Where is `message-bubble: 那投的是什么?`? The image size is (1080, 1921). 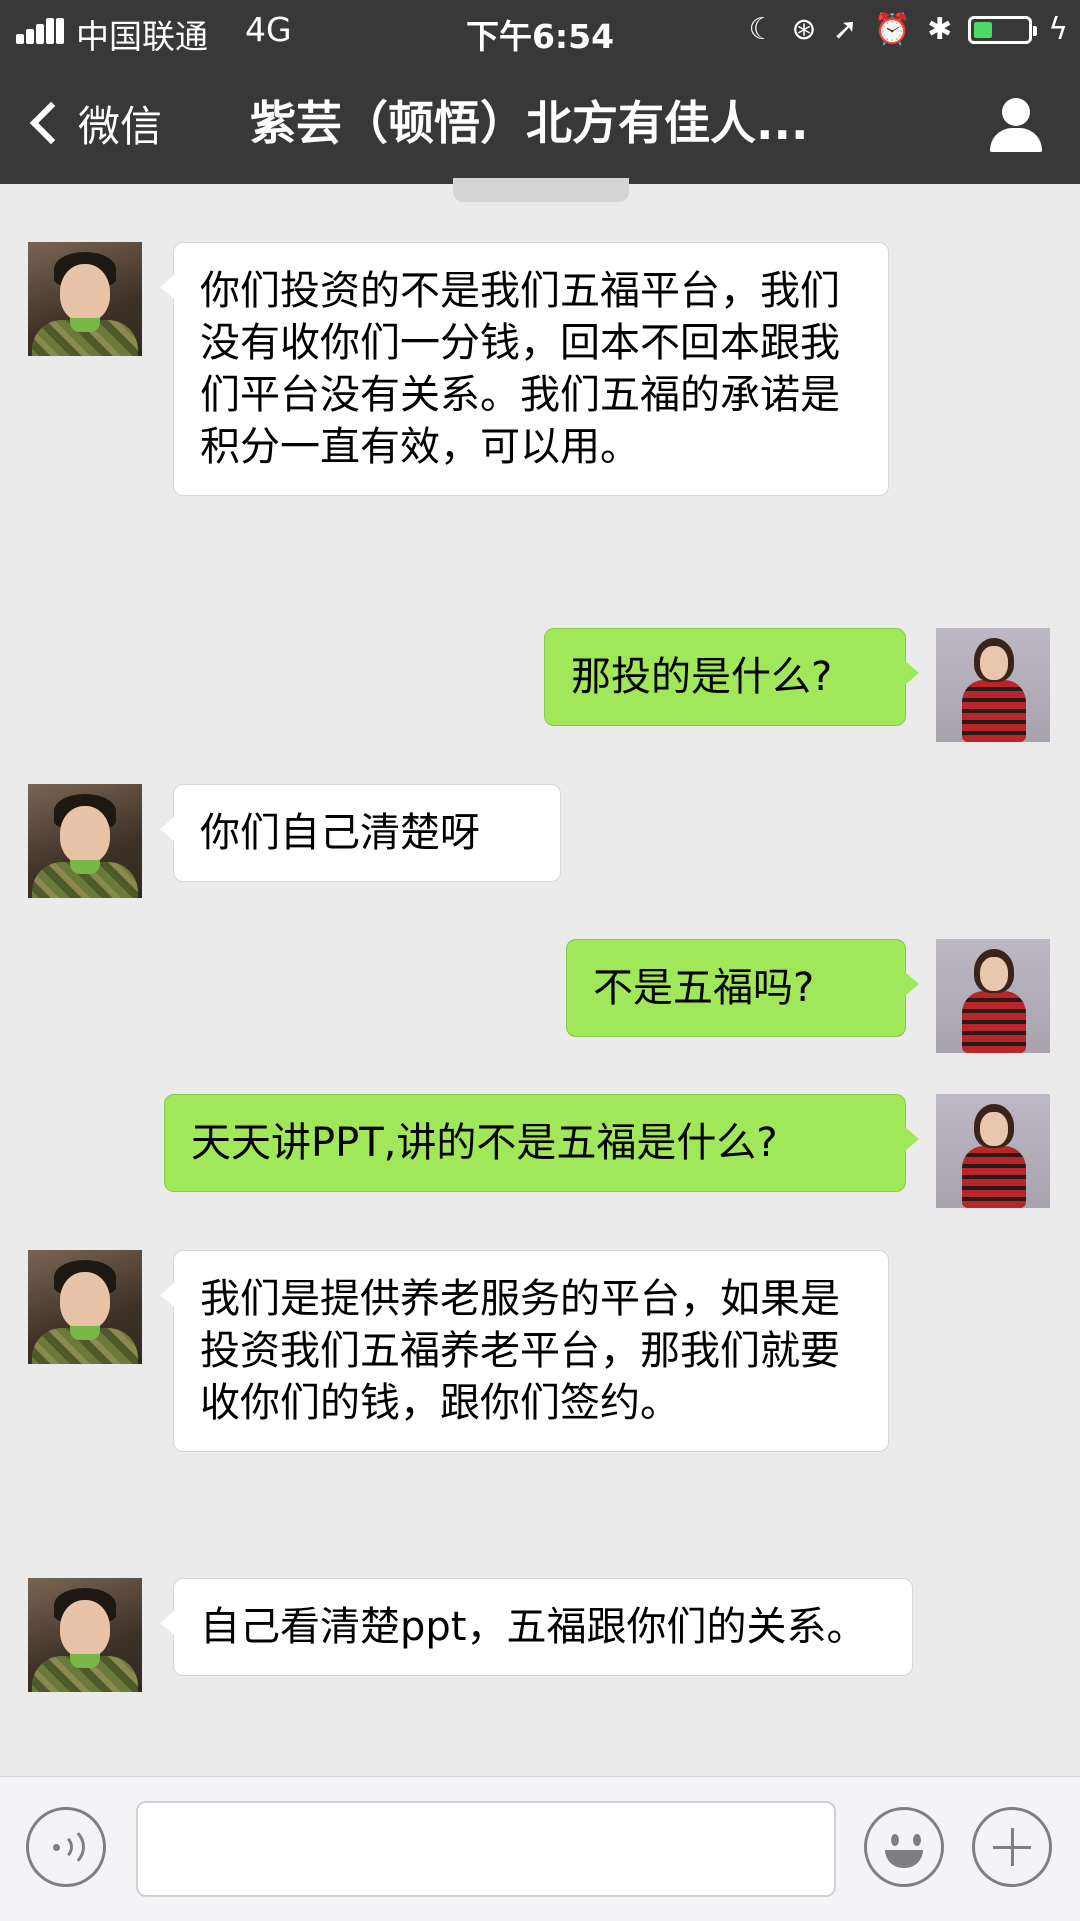
message-bubble: 那投的是什么? is located at coordinates (731, 677).